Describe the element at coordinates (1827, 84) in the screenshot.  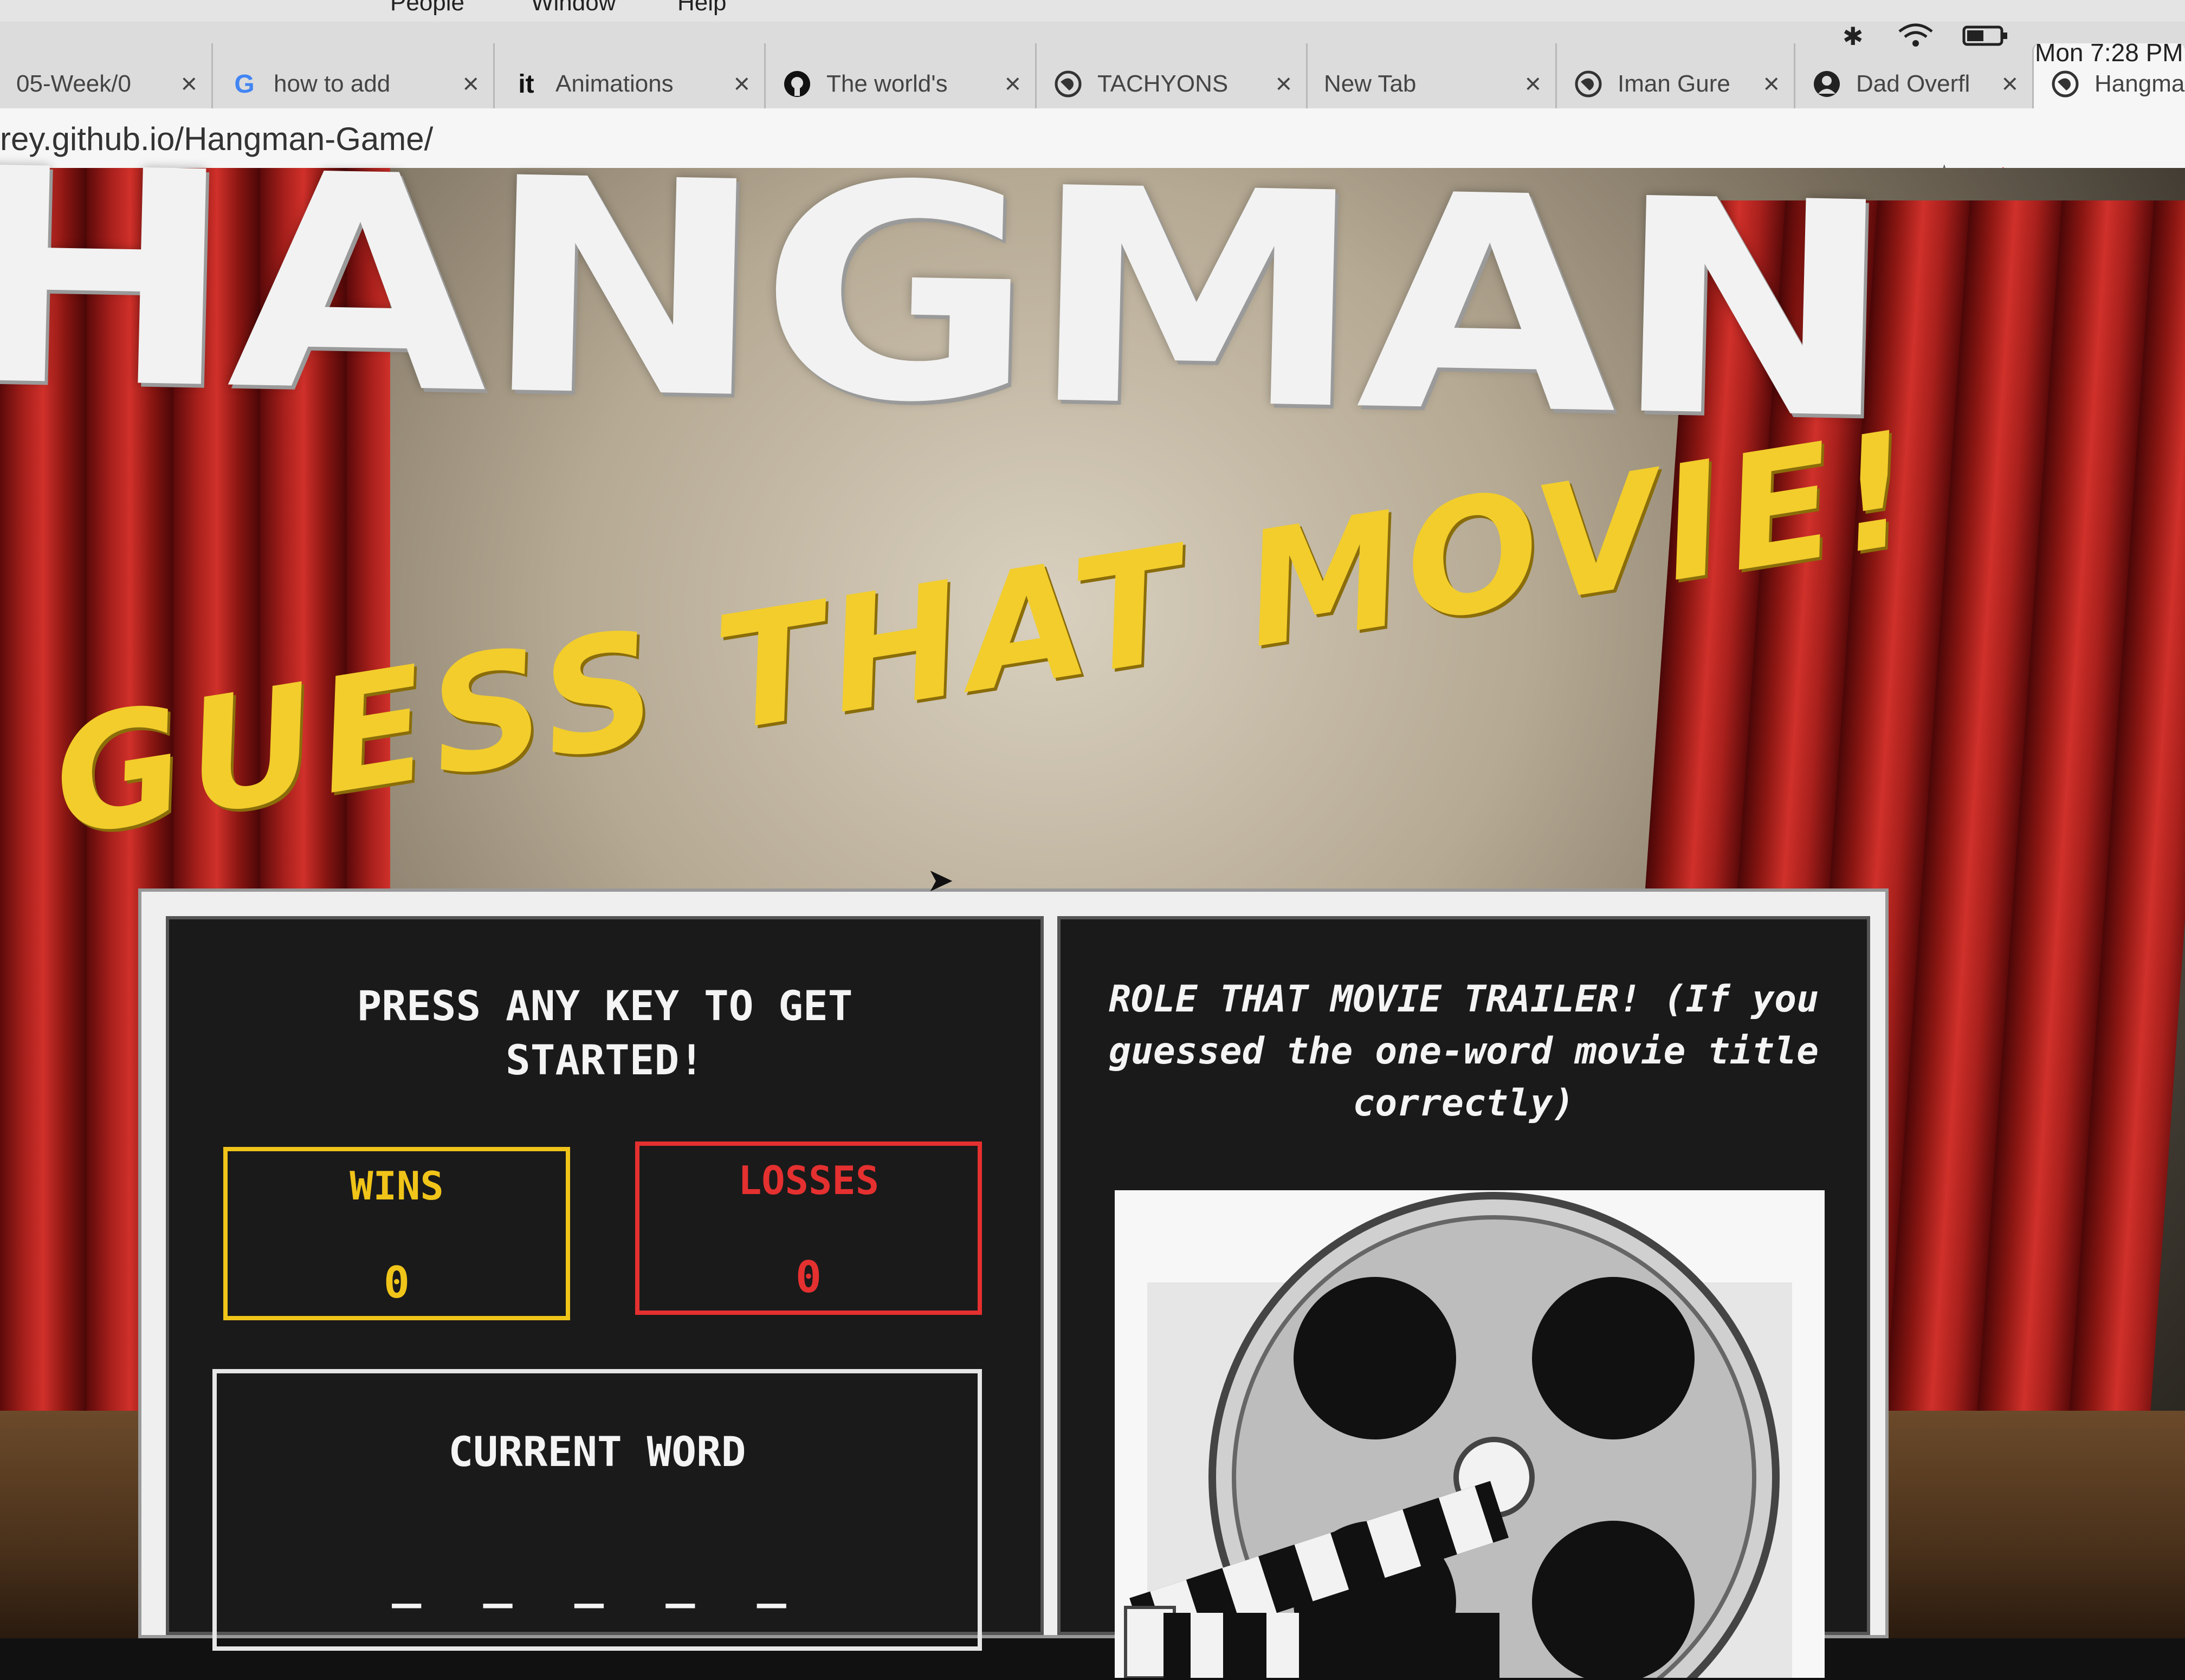
I see `avatar-icon` at that location.